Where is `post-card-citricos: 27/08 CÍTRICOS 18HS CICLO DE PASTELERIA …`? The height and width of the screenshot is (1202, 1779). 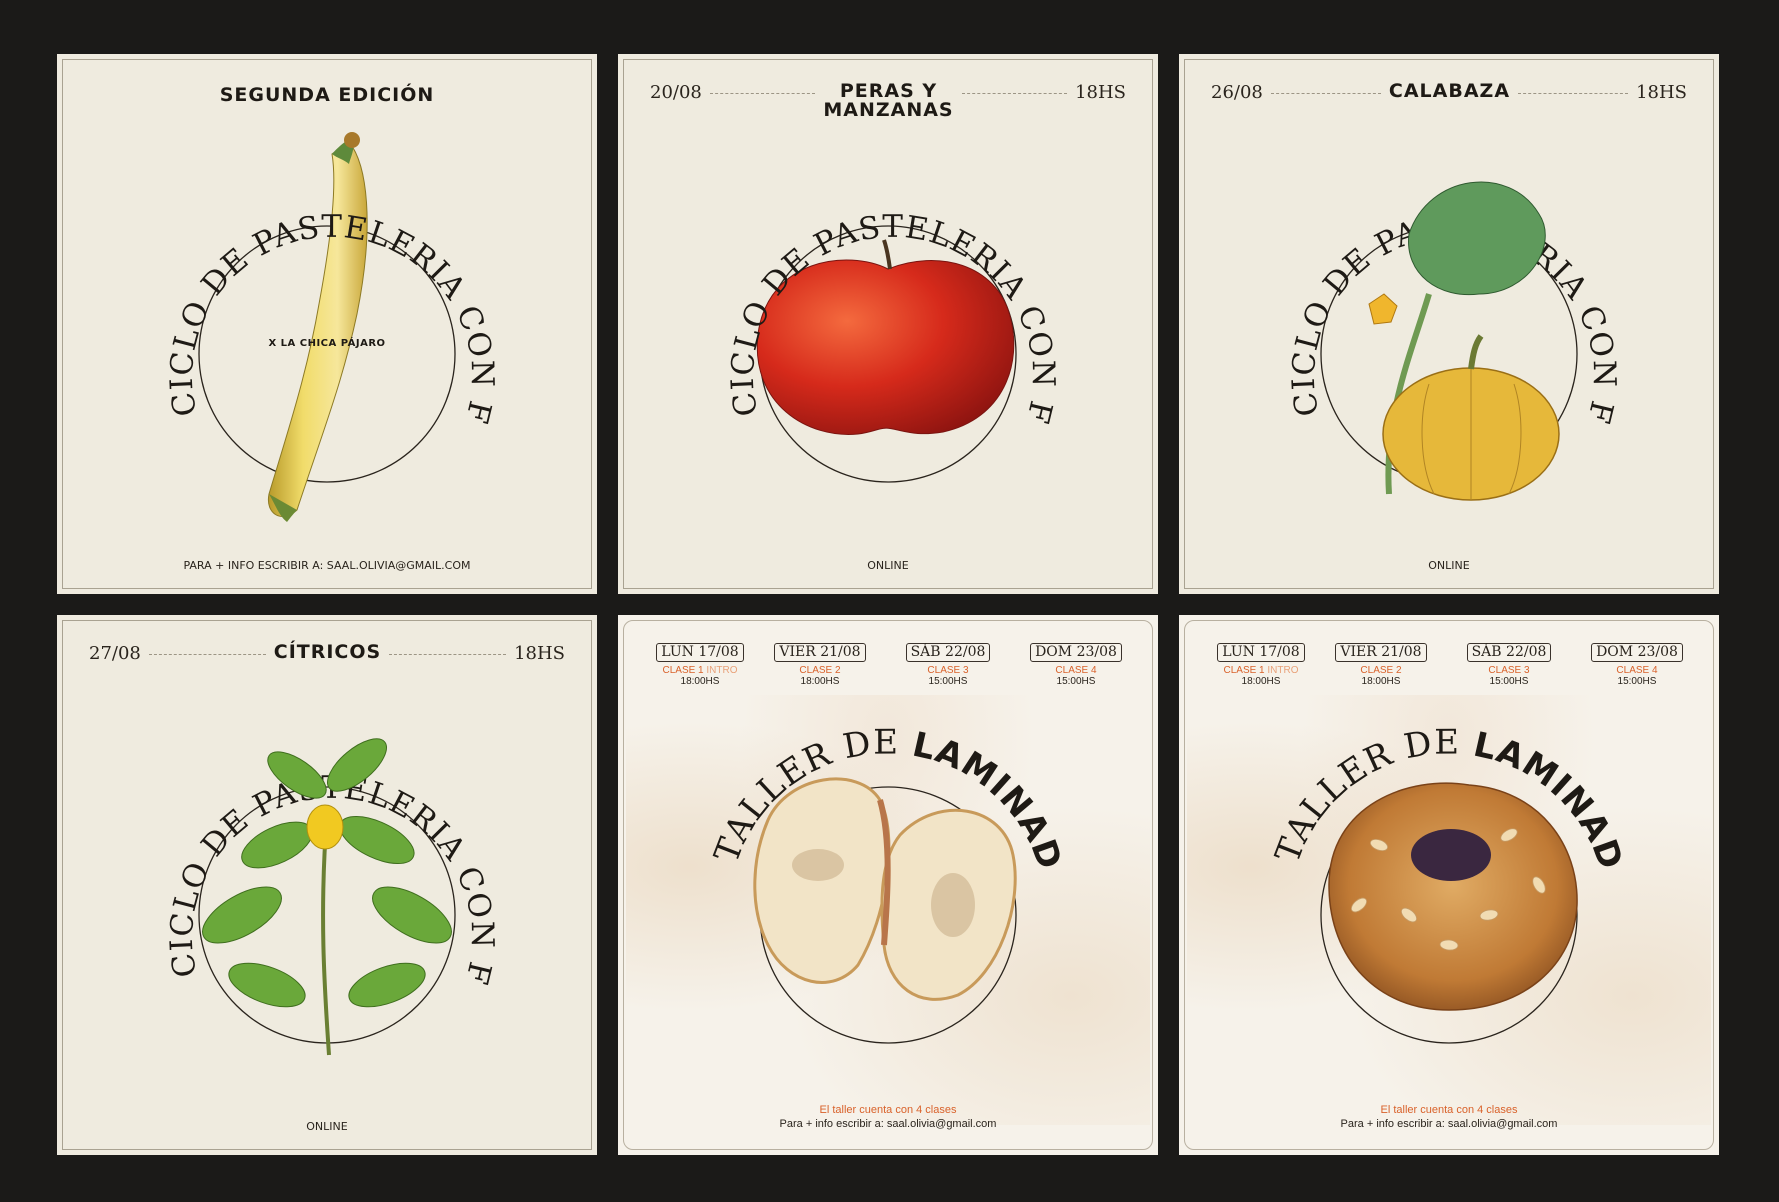
post-card-citricos: 27/08 CÍTRICOS 18HS CICLO DE PASTELERIA … is located at coordinates (327, 885).